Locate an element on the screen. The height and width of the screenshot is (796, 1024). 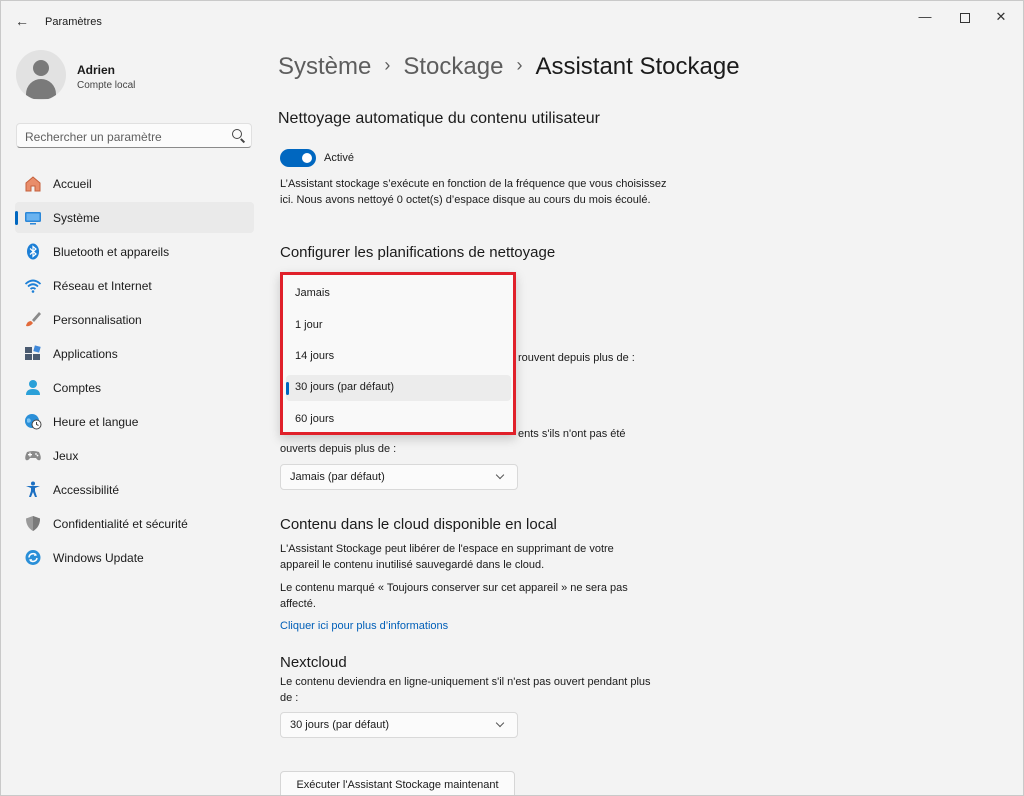
maximize-icon is located at coordinates (965, 17).